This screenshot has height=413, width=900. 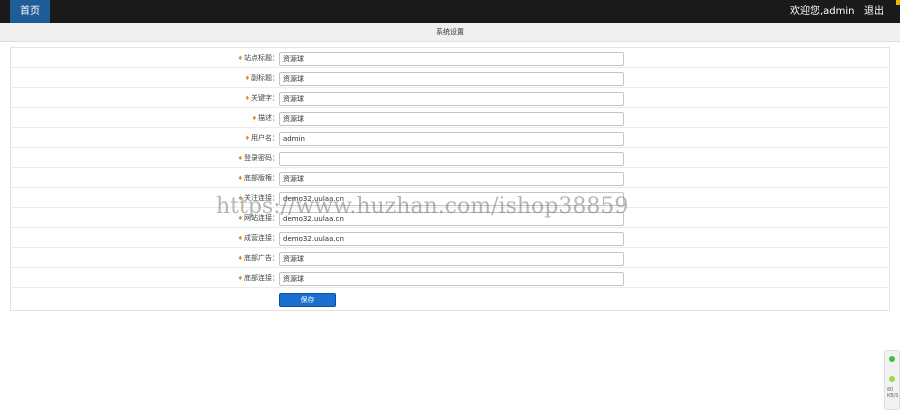 What do you see at coordinates (30, 11) in the screenshot?
I see `nav-home-tab: 首页` at bounding box center [30, 11].